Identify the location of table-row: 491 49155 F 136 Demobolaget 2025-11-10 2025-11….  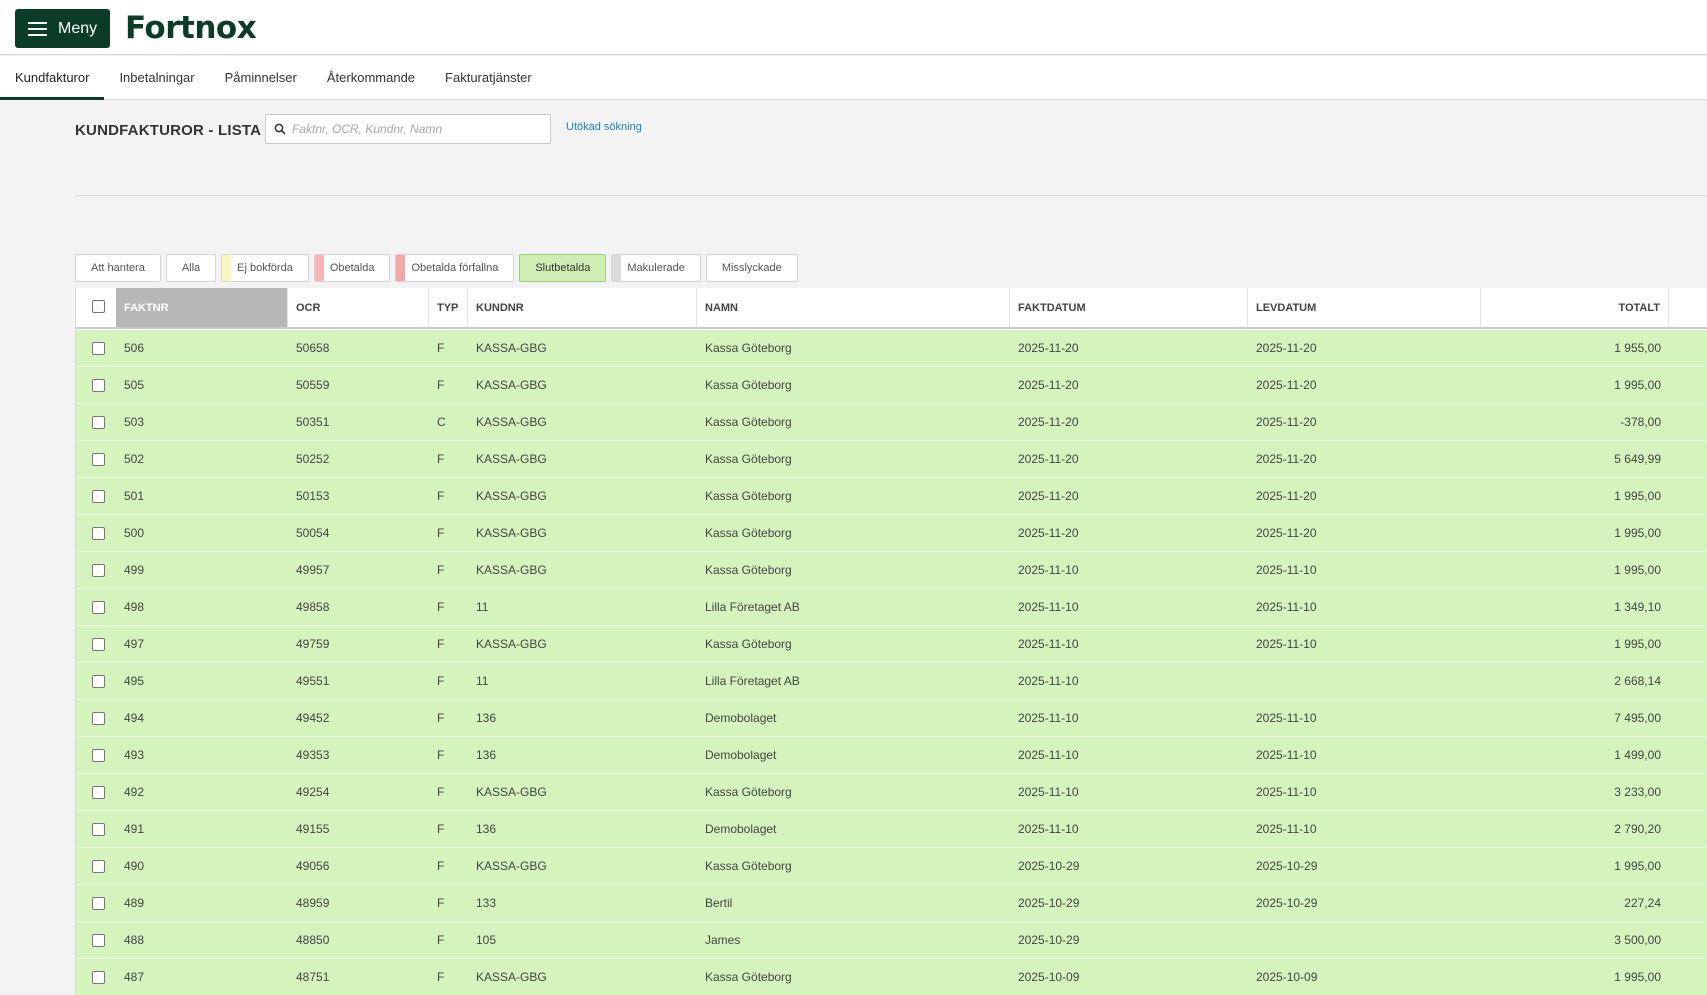
(891, 829).